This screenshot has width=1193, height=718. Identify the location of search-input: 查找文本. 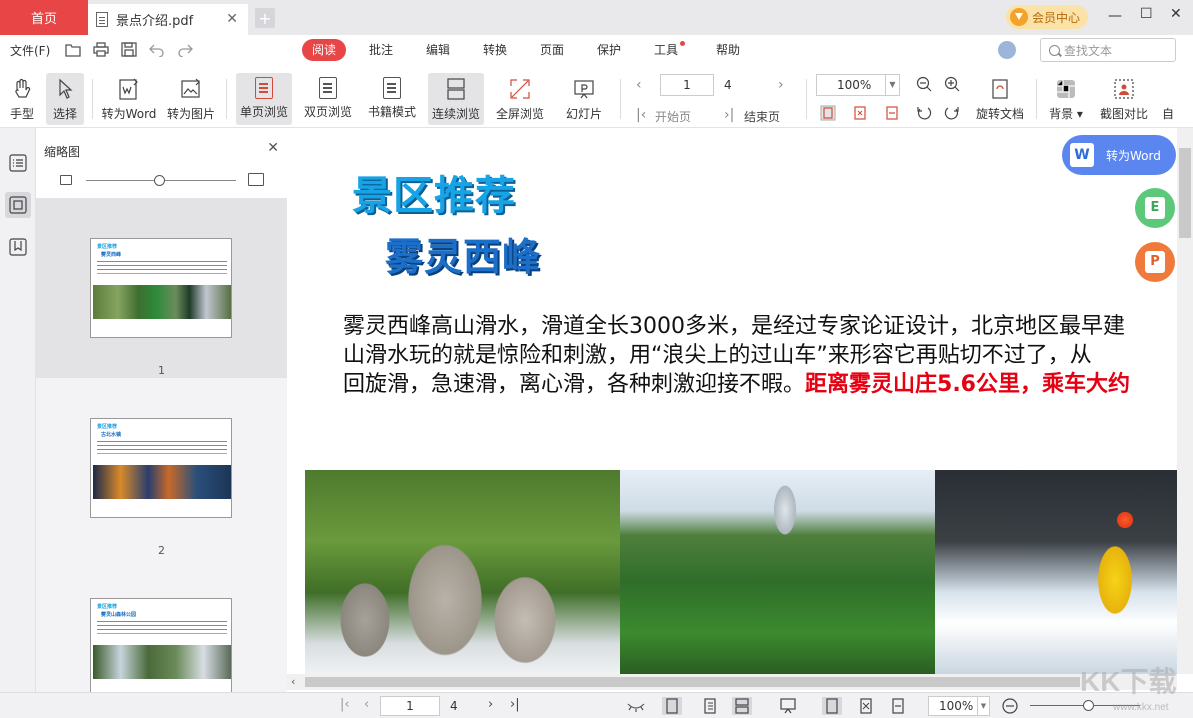
(1108, 50).